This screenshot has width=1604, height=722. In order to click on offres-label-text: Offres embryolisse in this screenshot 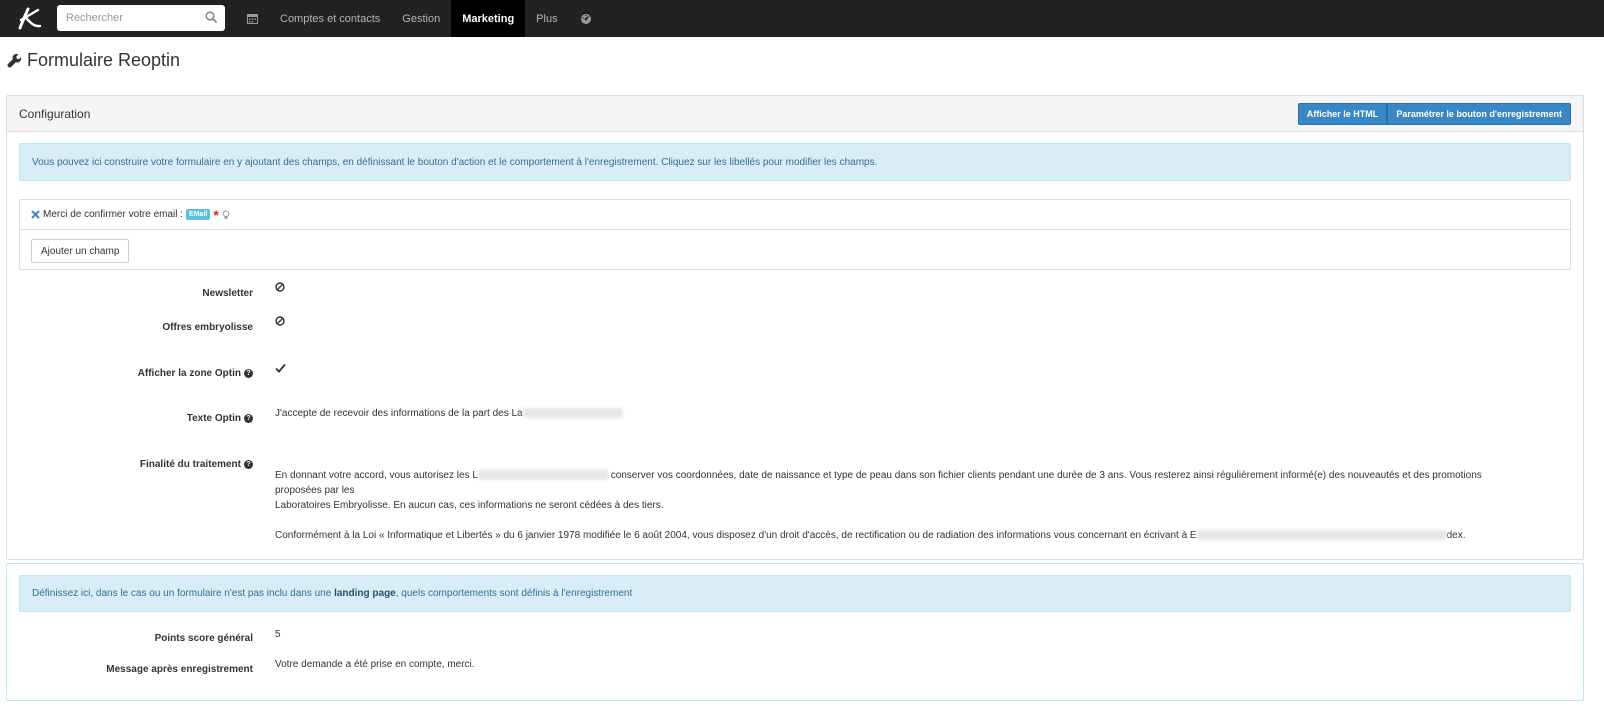, I will do `click(207, 327)`.